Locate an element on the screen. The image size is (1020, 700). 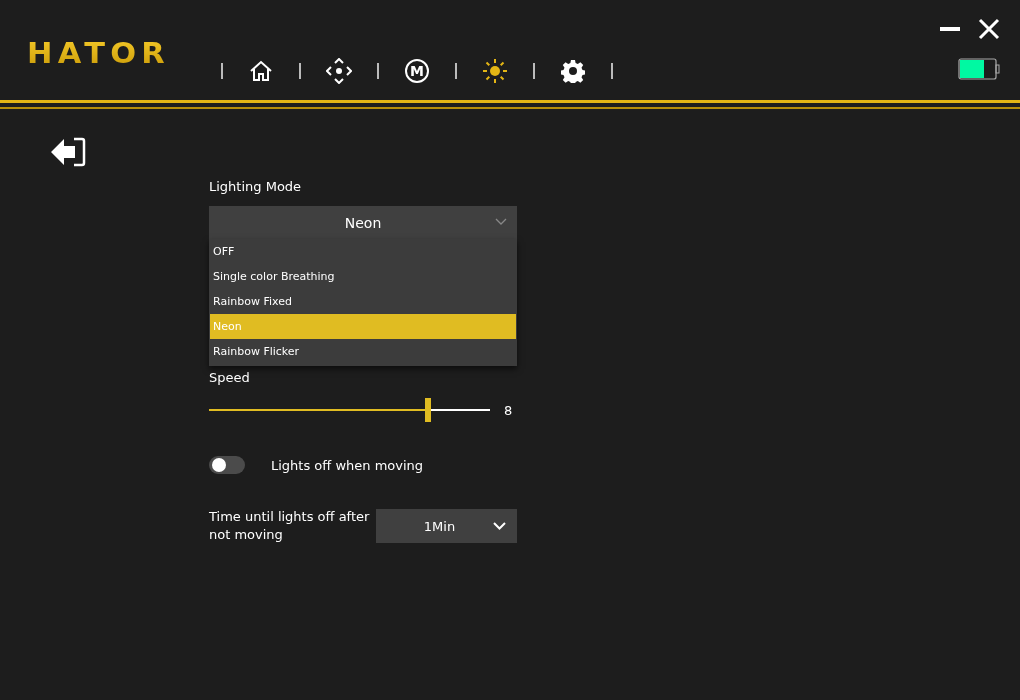
chevron-icon is located at coordinates (499, 526).